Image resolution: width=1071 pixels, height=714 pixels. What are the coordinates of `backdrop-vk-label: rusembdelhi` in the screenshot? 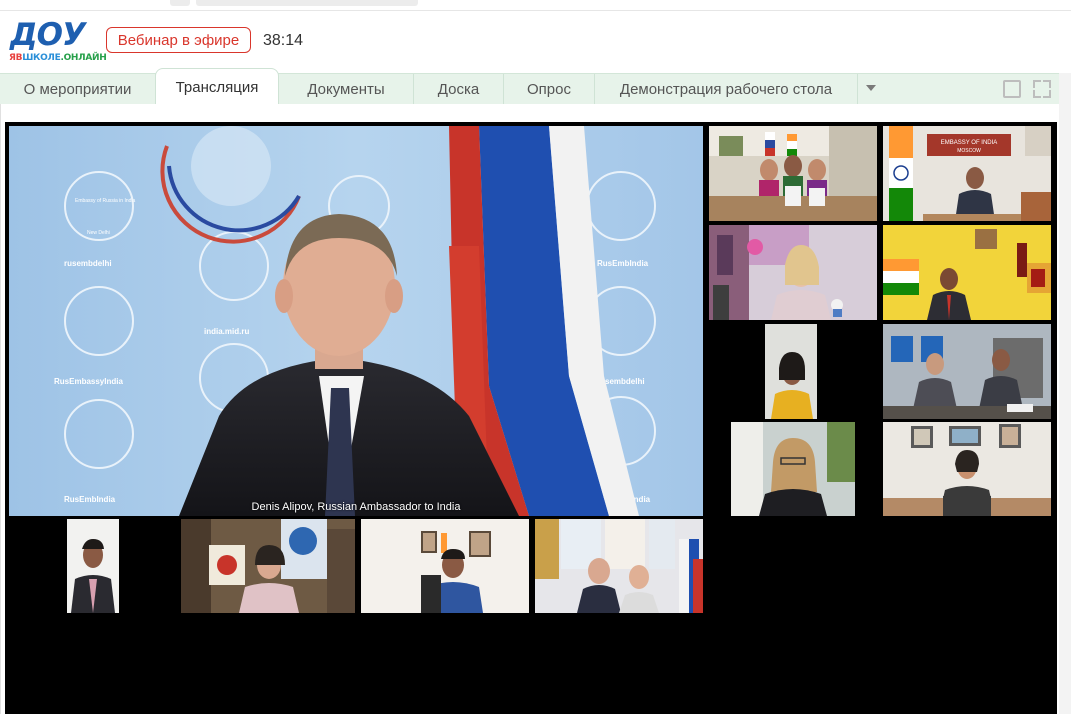 It's located at (88, 263).